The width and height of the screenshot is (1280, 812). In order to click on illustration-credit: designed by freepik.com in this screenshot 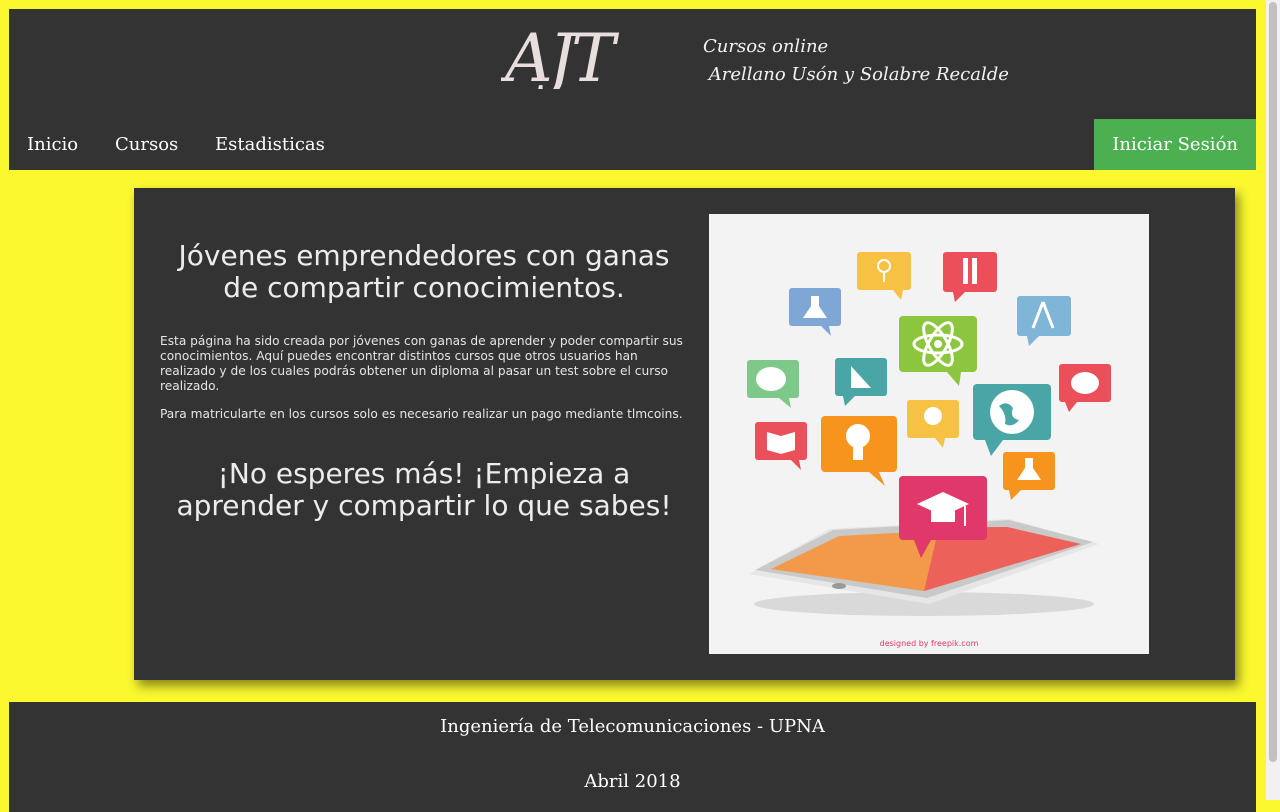, I will do `click(929, 643)`.